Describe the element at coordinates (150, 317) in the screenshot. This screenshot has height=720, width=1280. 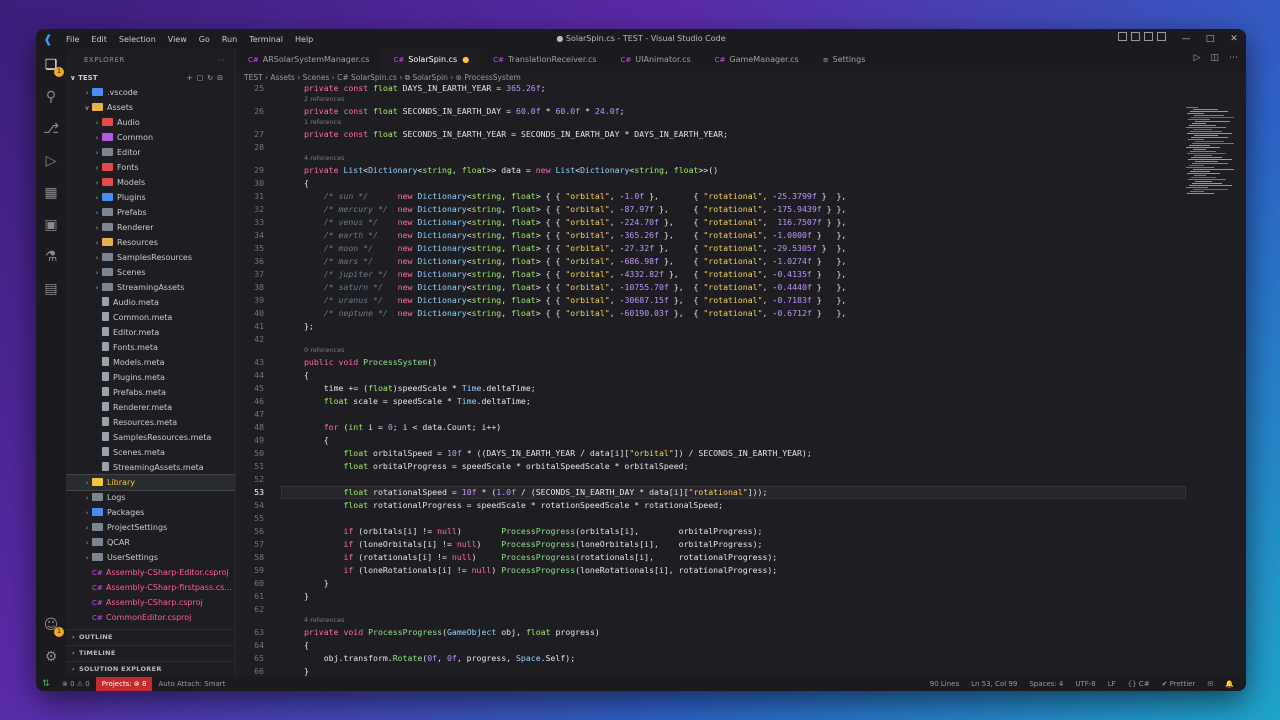
I see `tree-item: Common.meta` at that location.